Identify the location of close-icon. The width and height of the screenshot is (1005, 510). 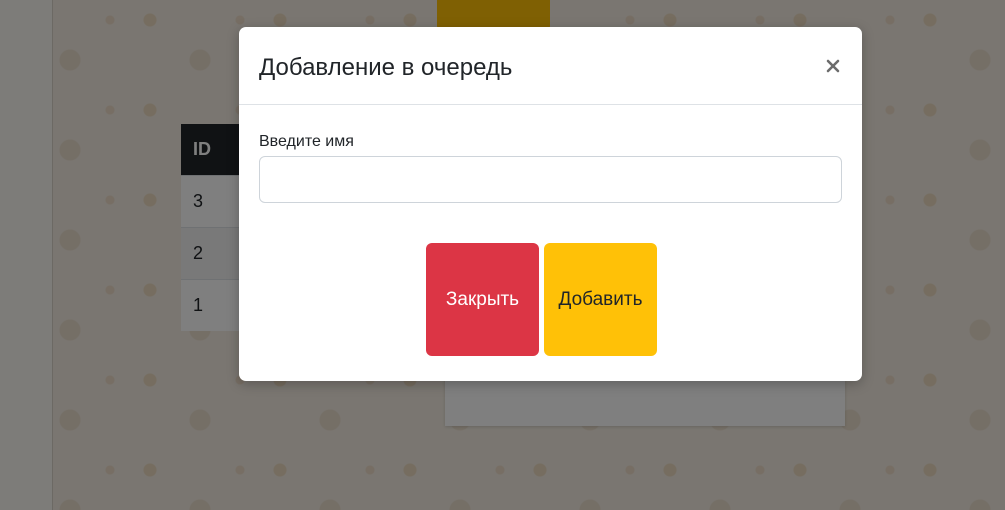
(833, 66).